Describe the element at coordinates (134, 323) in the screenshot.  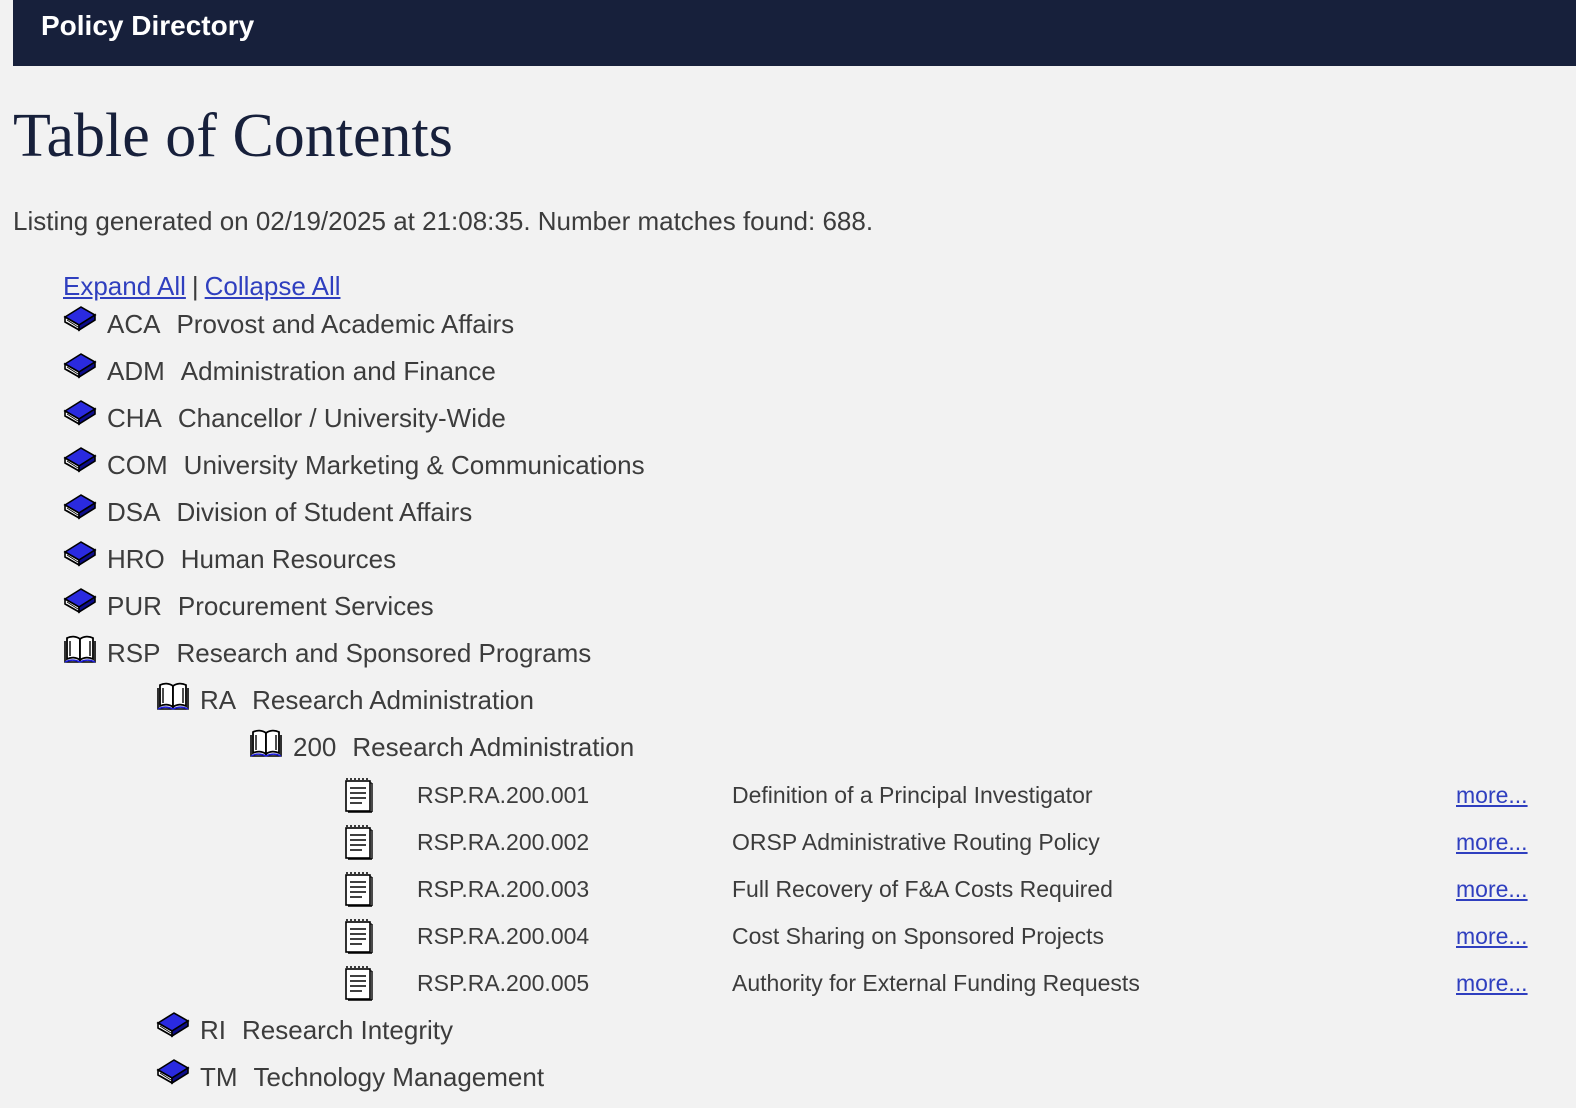
I see `tree-item-code: ACA` at that location.